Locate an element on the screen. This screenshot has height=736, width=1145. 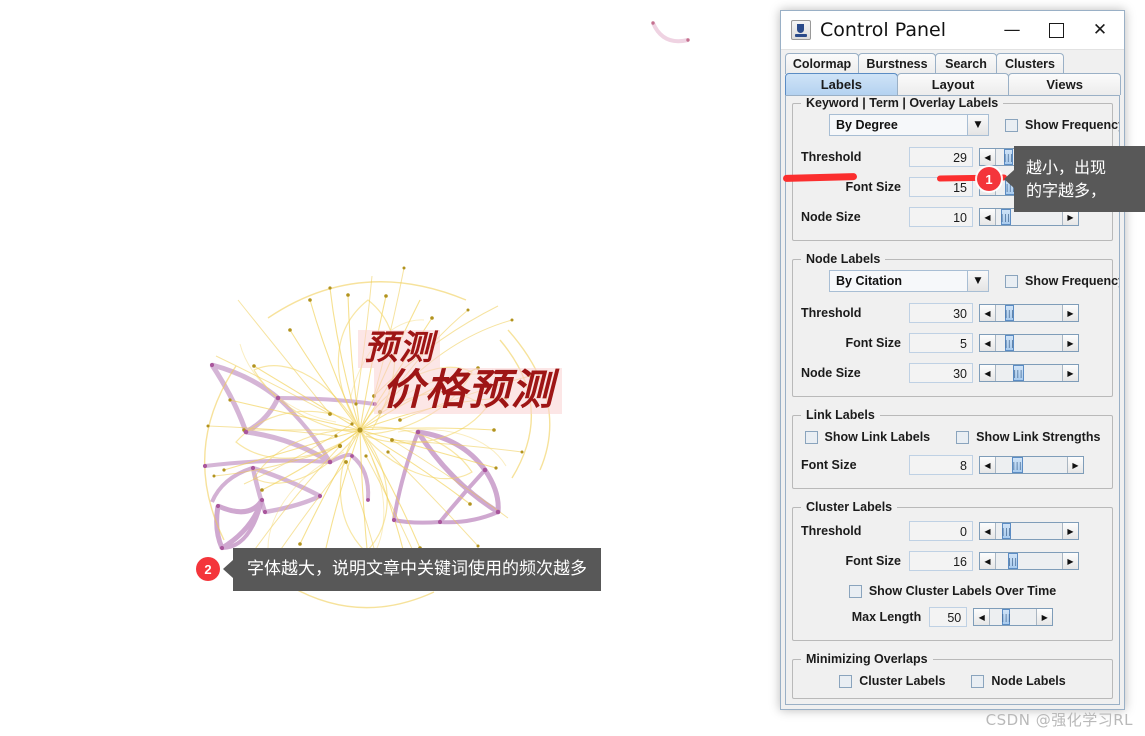
keyword-mode-combo: By Degree ▼ is located at coordinates (909, 125).